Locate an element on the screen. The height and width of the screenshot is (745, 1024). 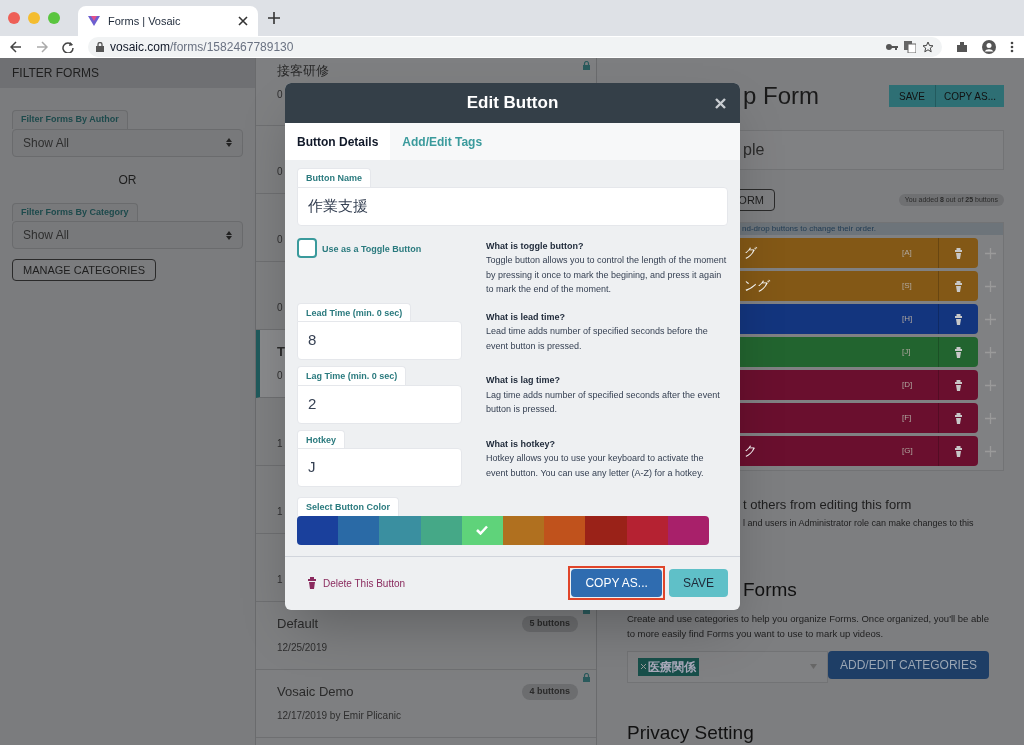
form-date: 12/17/2019 by Emir Plicanic is located at coordinates (339, 716).